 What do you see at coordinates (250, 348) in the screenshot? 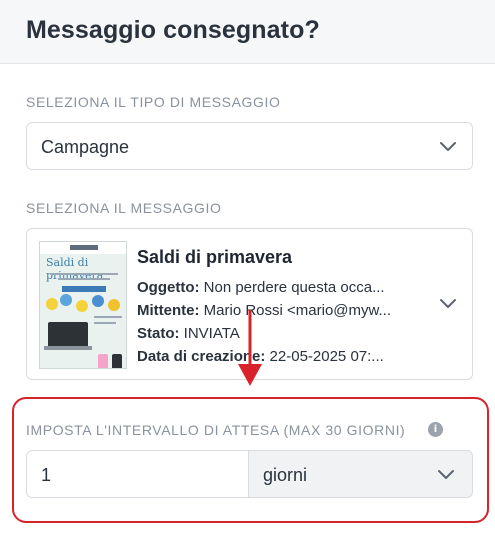
I see `arrow-down-icon` at bounding box center [250, 348].